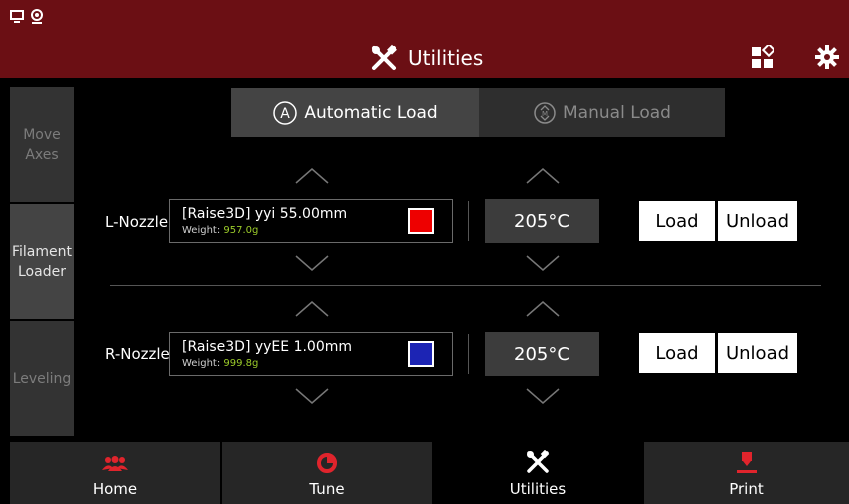  Describe the element at coordinates (757, 353) in the screenshot. I see `r-nozzle-unload-button: Unload` at that location.